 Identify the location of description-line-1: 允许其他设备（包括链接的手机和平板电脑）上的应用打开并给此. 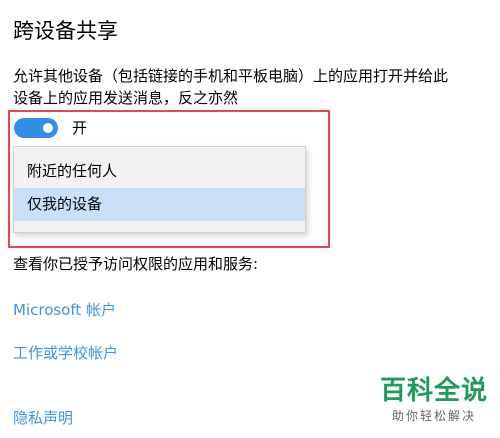
(231, 76).